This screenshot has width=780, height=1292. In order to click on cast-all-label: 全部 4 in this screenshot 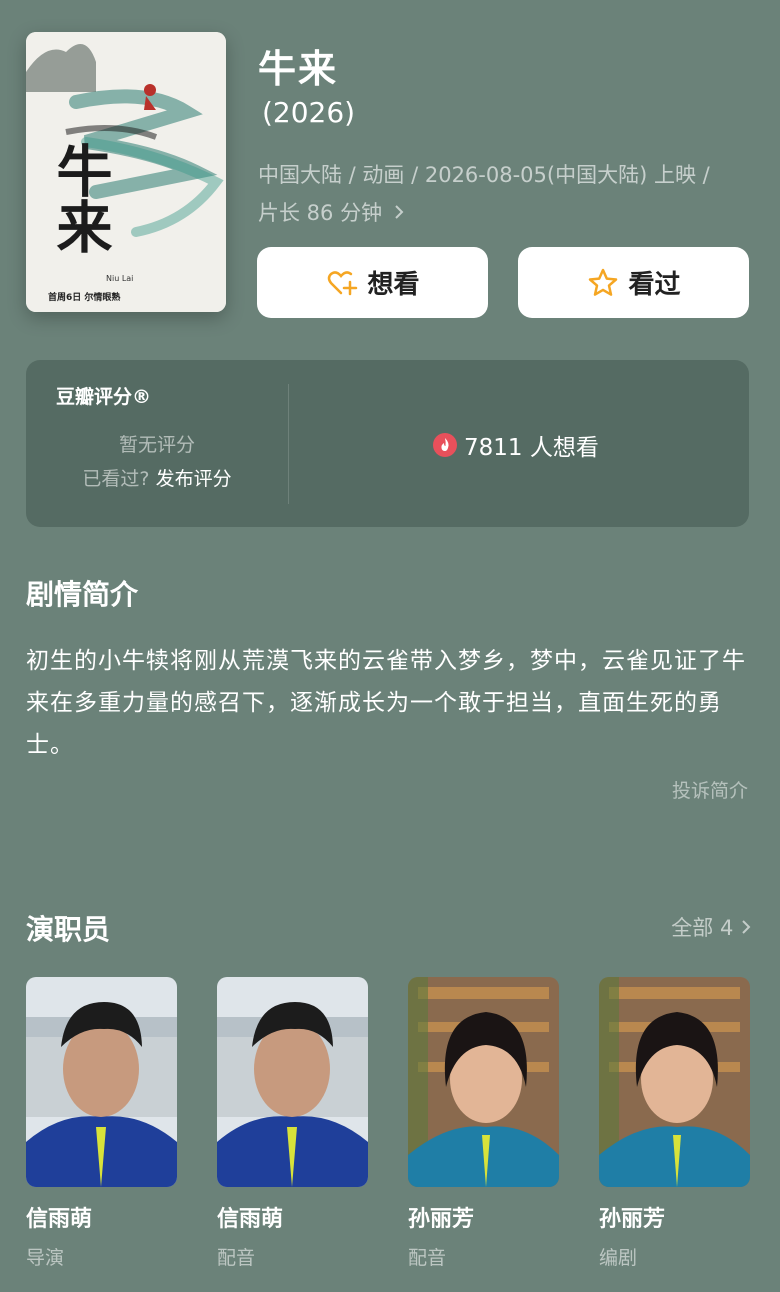, I will do `click(702, 928)`.